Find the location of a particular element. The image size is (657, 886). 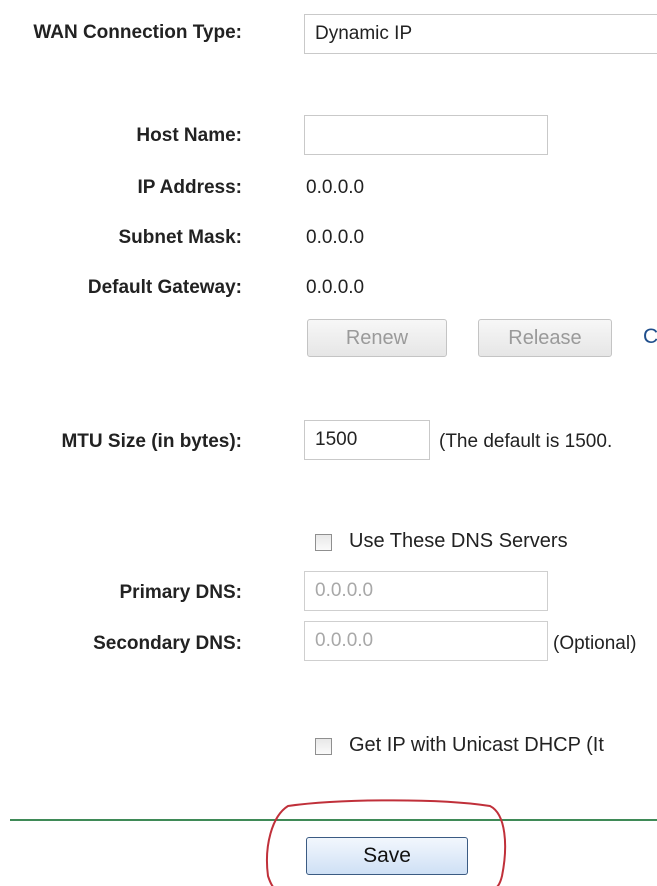

renew-button: Renew is located at coordinates (377, 338).